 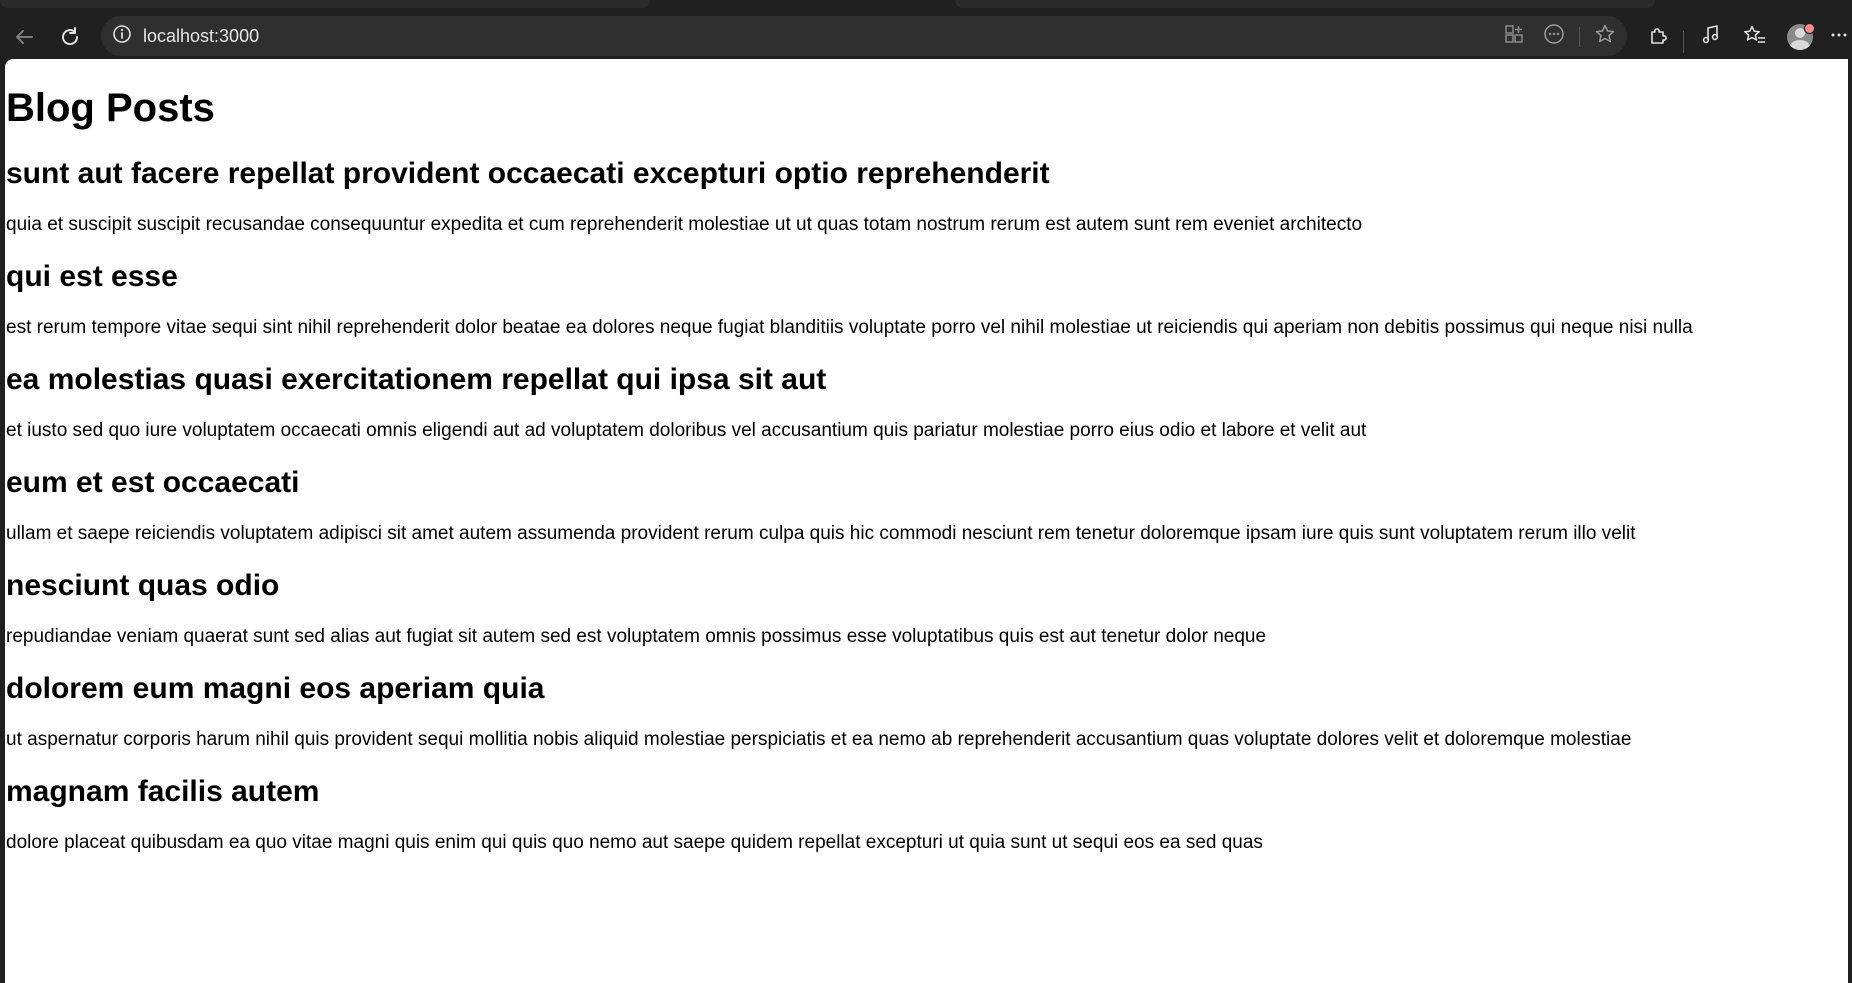 What do you see at coordinates (110, 108) in the screenshot?
I see `page-title: Blog Posts` at bounding box center [110, 108].